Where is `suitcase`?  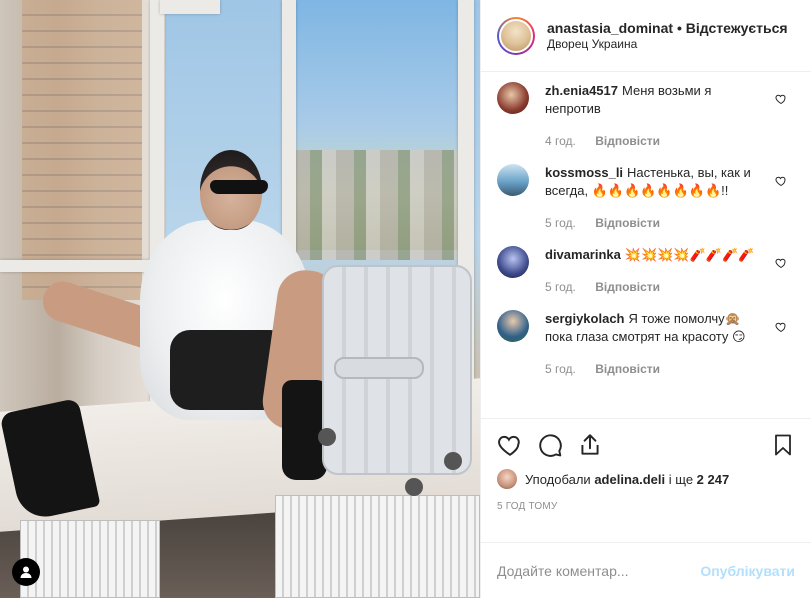 suitcase is located at coordinates (397, 370).